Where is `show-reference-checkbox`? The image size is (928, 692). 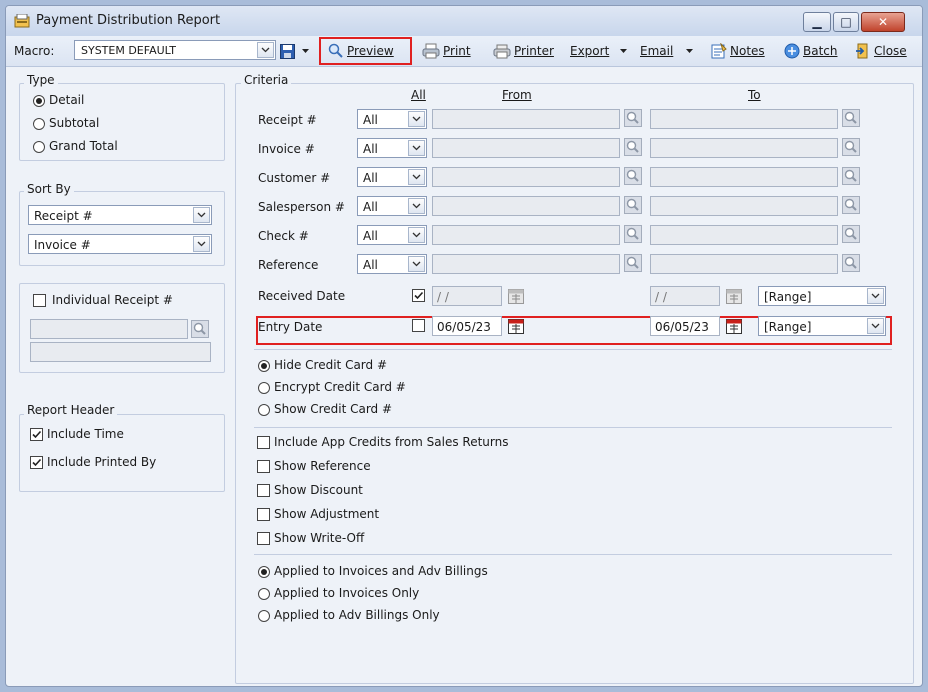 show-reference-checkbox is located at coordinates (263, 466).